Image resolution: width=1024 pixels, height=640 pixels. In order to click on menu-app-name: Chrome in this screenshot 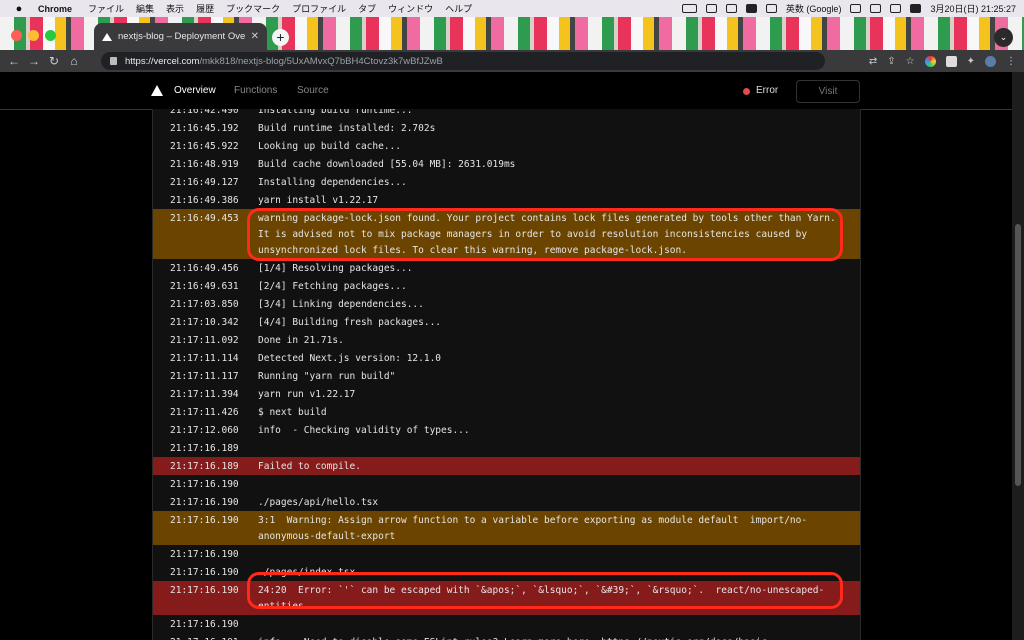, I will do `click(55, 9)`.